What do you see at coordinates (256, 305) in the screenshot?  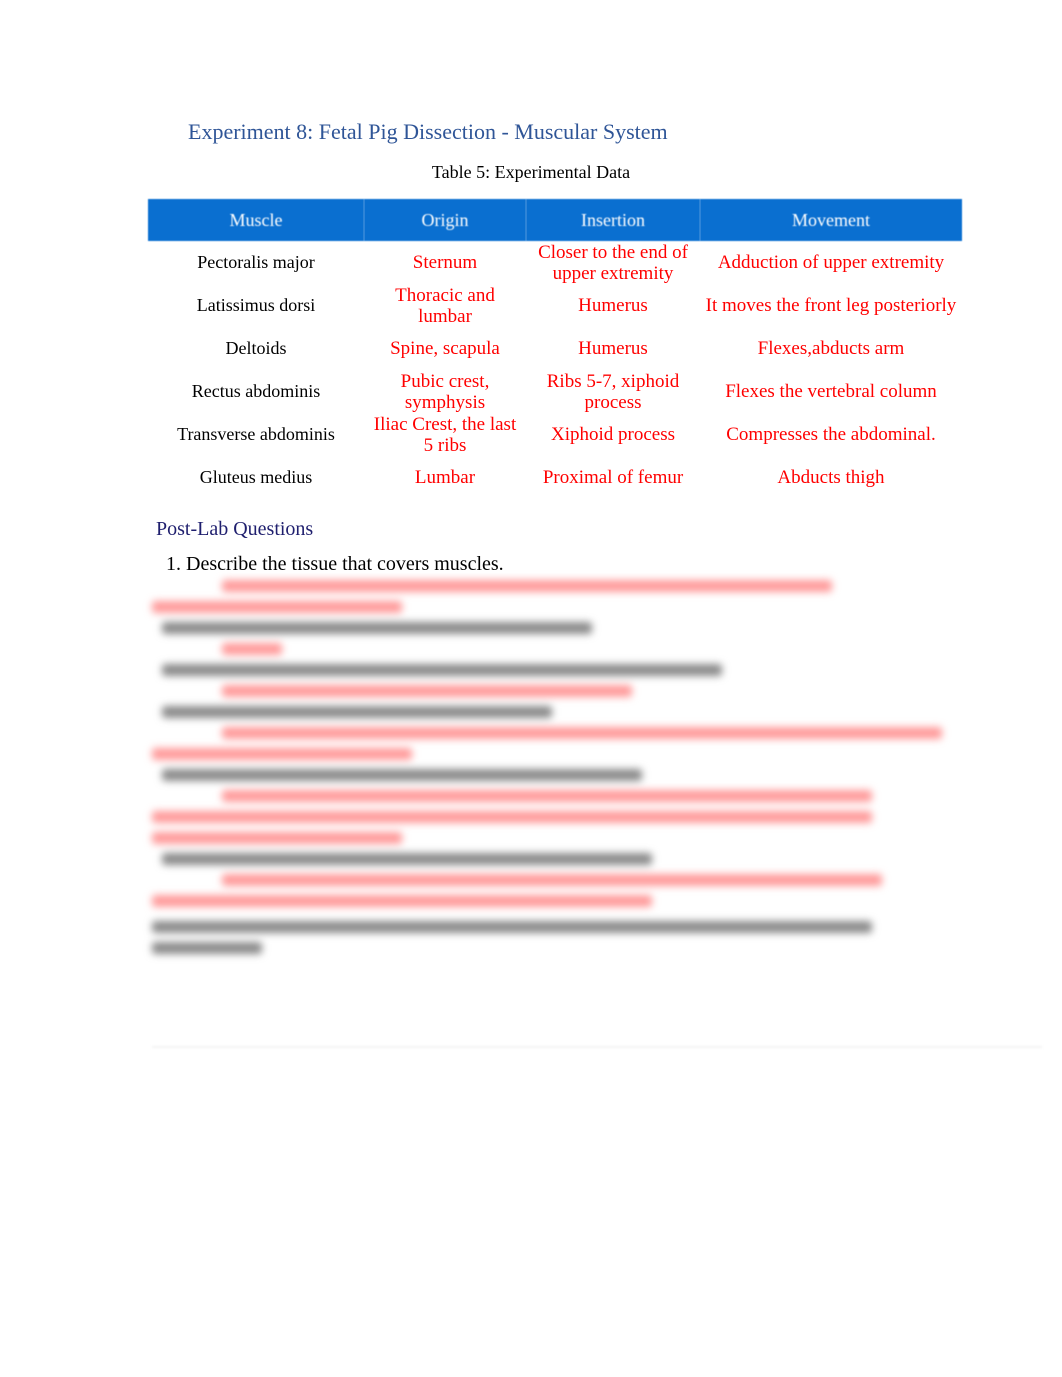 I see `cell-muscle: Latissimus dorsi` at bounding box center [256, 305].